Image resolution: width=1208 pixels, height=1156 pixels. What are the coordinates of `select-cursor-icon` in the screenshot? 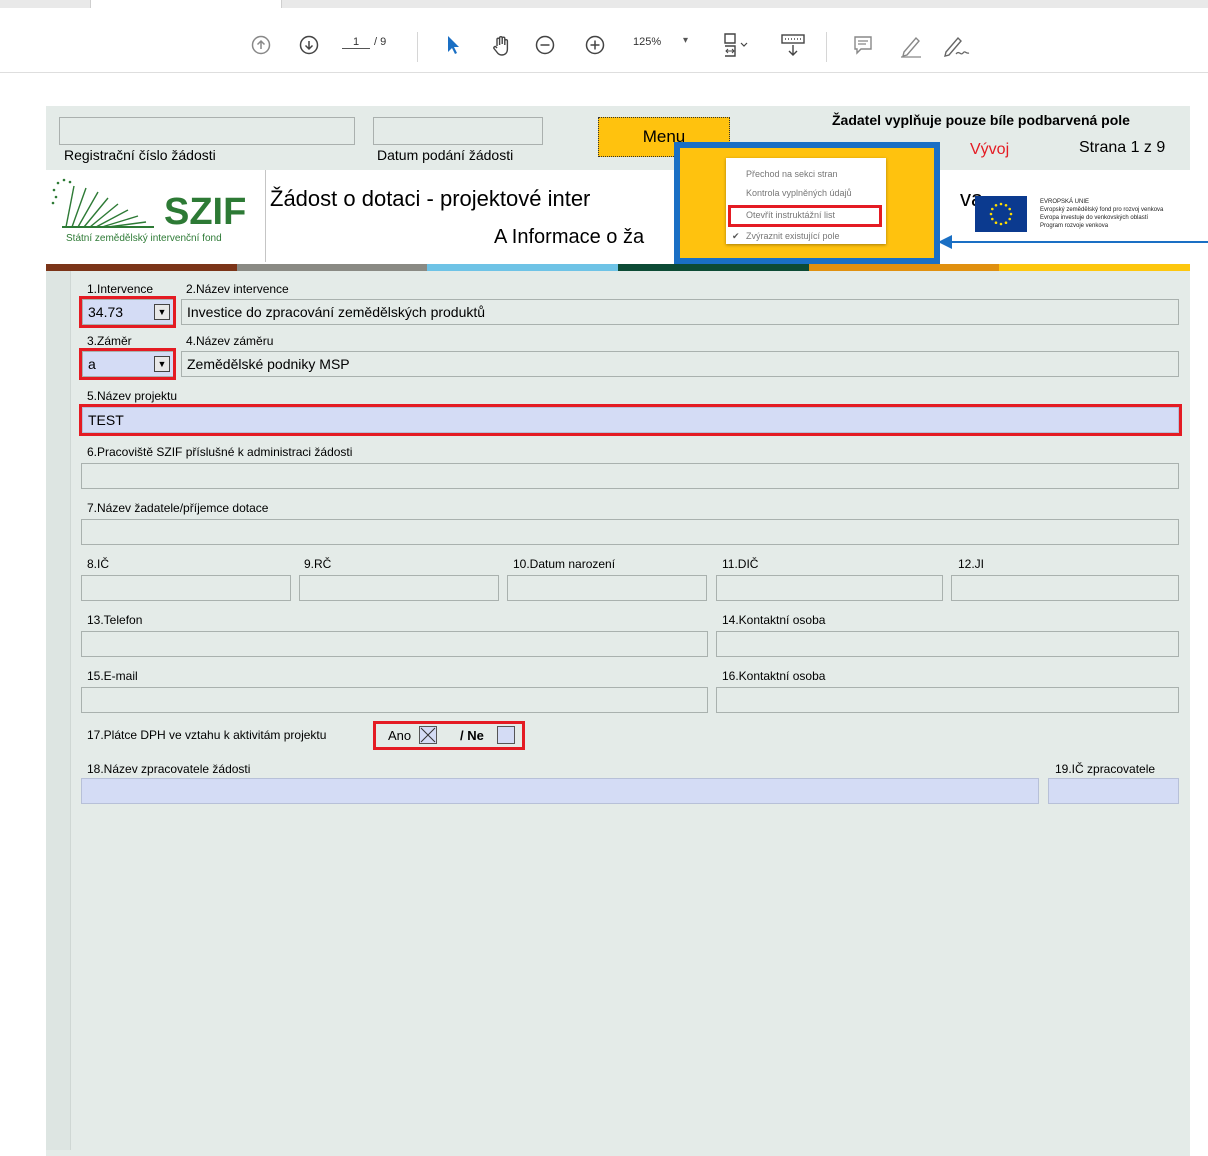 It's located at (453, 45).